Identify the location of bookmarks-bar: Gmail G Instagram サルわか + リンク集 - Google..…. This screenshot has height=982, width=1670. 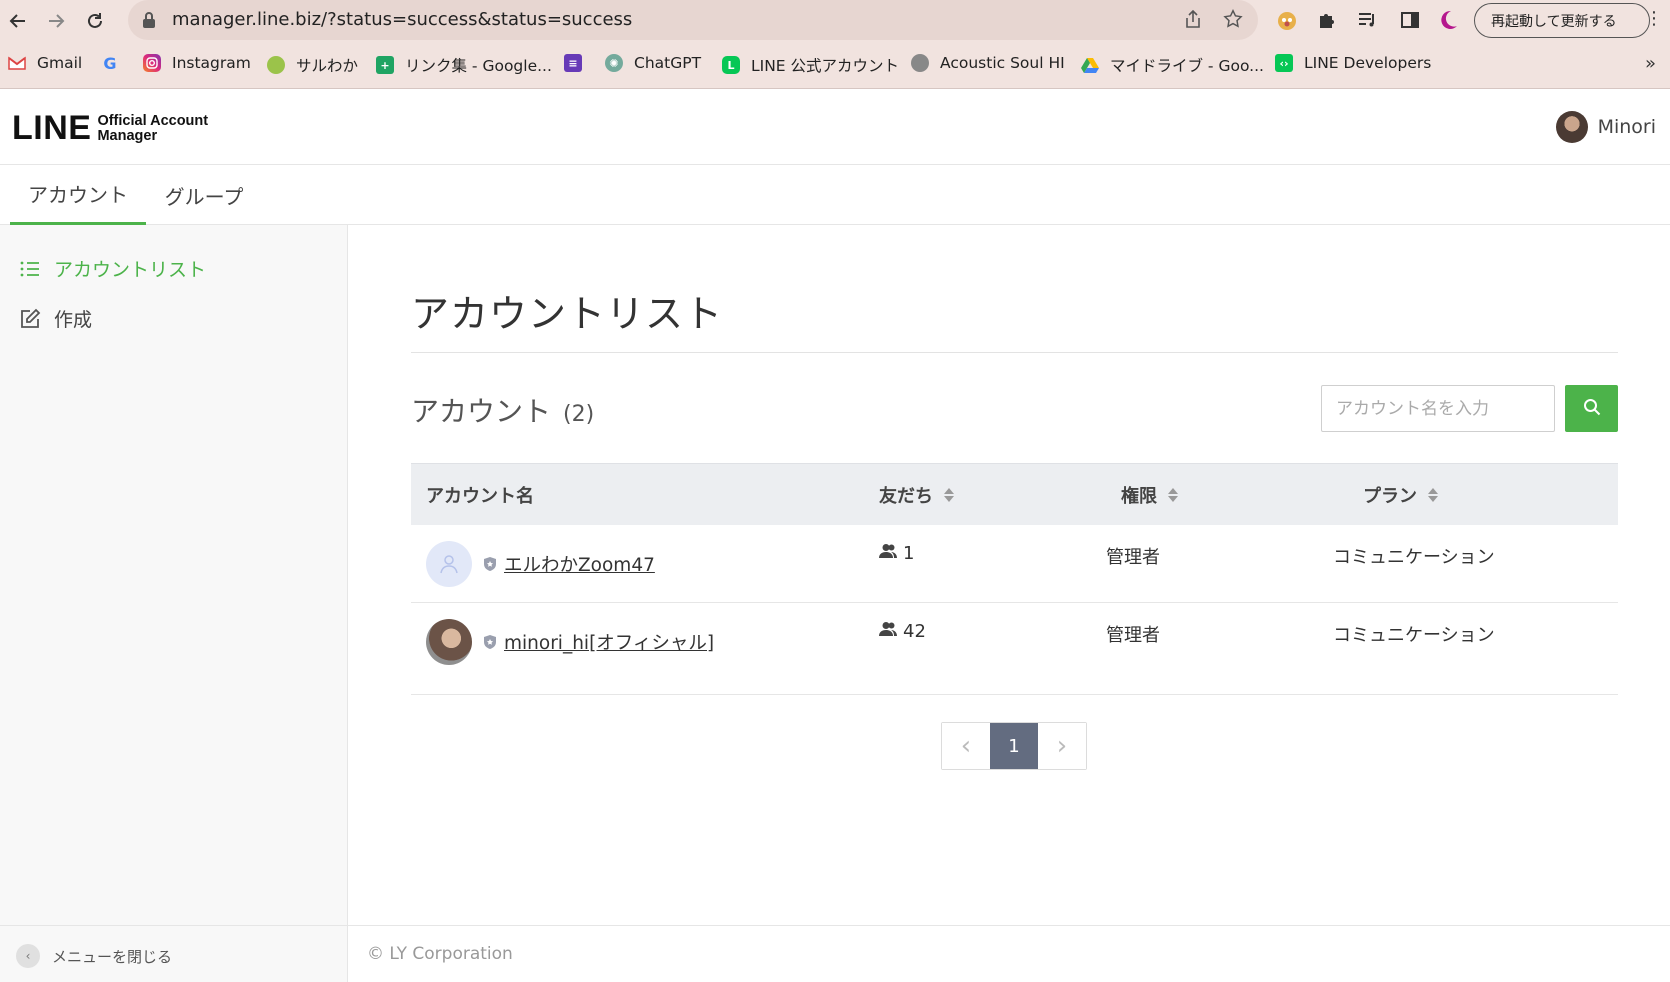
(835, 65).